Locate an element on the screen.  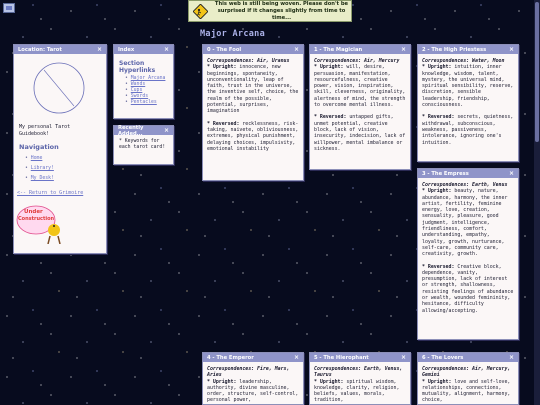
card-title: 3 - The Empress is located at coordinates (445, 173).